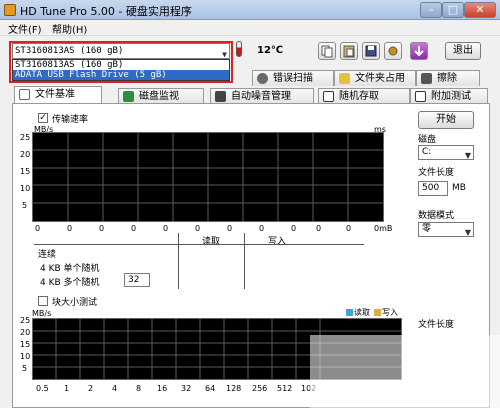 The width and height of the screenshot is (500, 408). I want to click on block-x-tick: 256, so click(260, 388).